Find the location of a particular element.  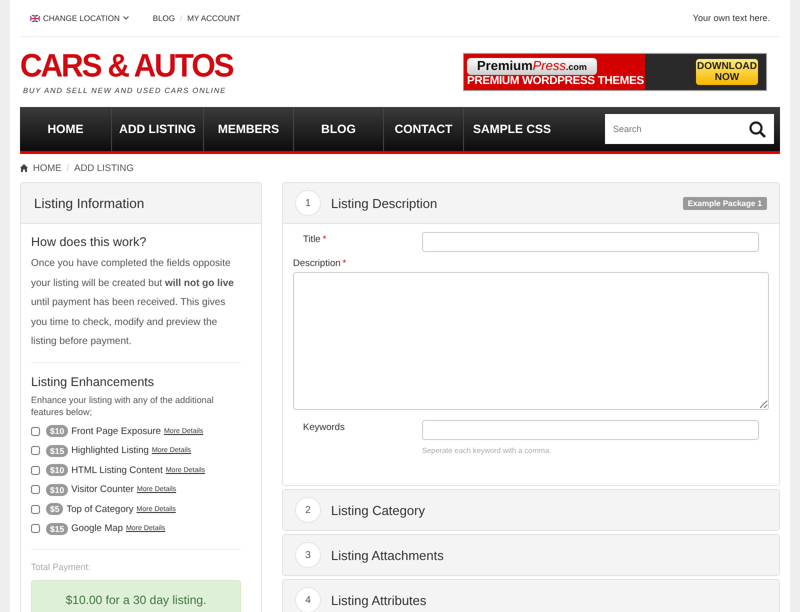

site-logo: CARS & AUTOS is located at coordinates (126, 65).